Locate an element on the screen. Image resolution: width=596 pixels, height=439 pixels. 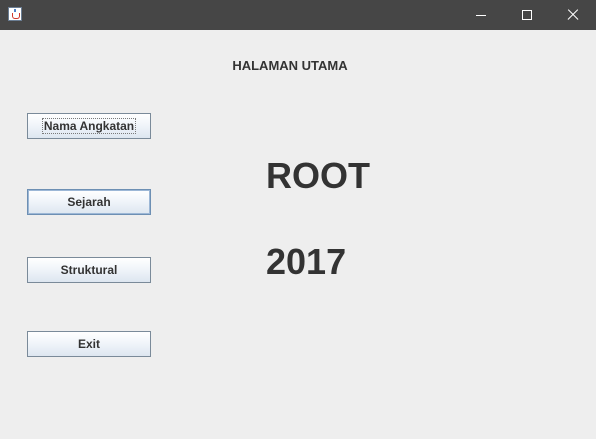
nama-angkatan-button-label: Nama Angkatan is located at coordinates (89, 126).